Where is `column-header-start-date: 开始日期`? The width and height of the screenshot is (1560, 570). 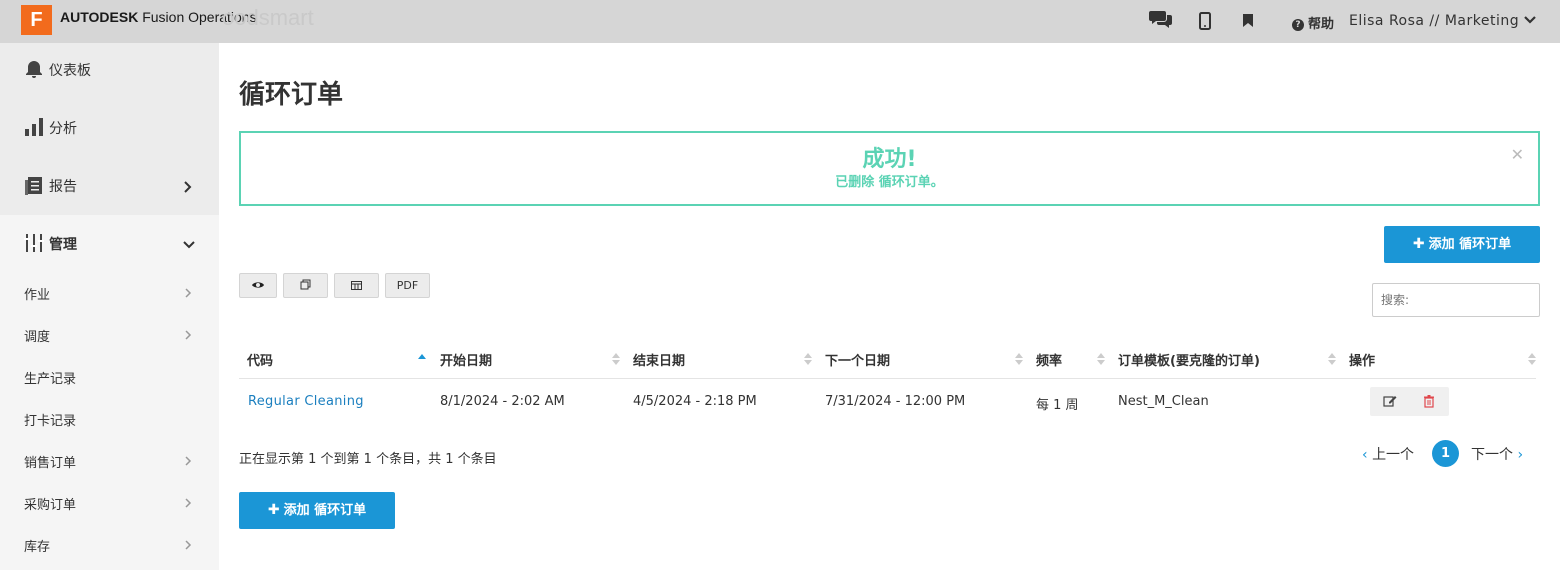
column-header-start-date: 开始日期 is located at coordinates (466, 359).